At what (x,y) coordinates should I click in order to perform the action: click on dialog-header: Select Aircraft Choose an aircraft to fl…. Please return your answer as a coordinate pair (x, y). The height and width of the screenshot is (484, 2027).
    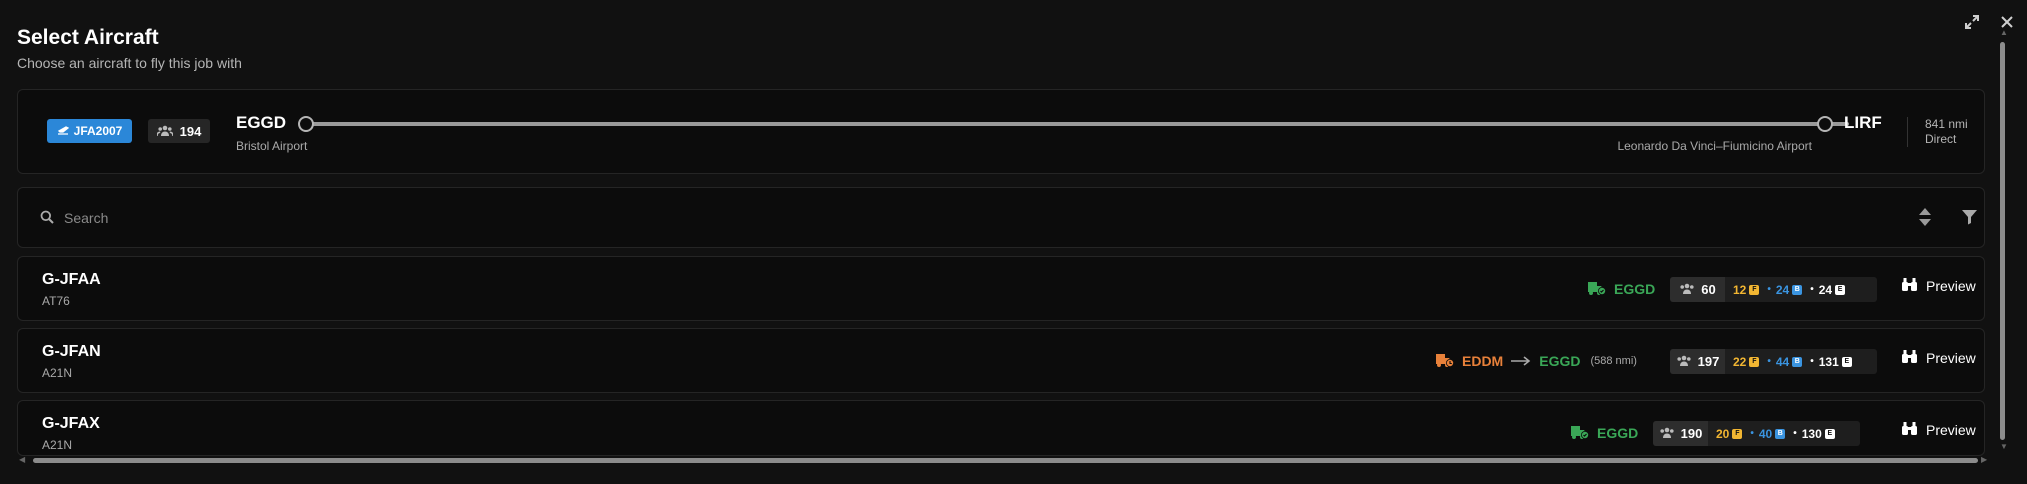
    Looking at the image, I should click on (129, 48).